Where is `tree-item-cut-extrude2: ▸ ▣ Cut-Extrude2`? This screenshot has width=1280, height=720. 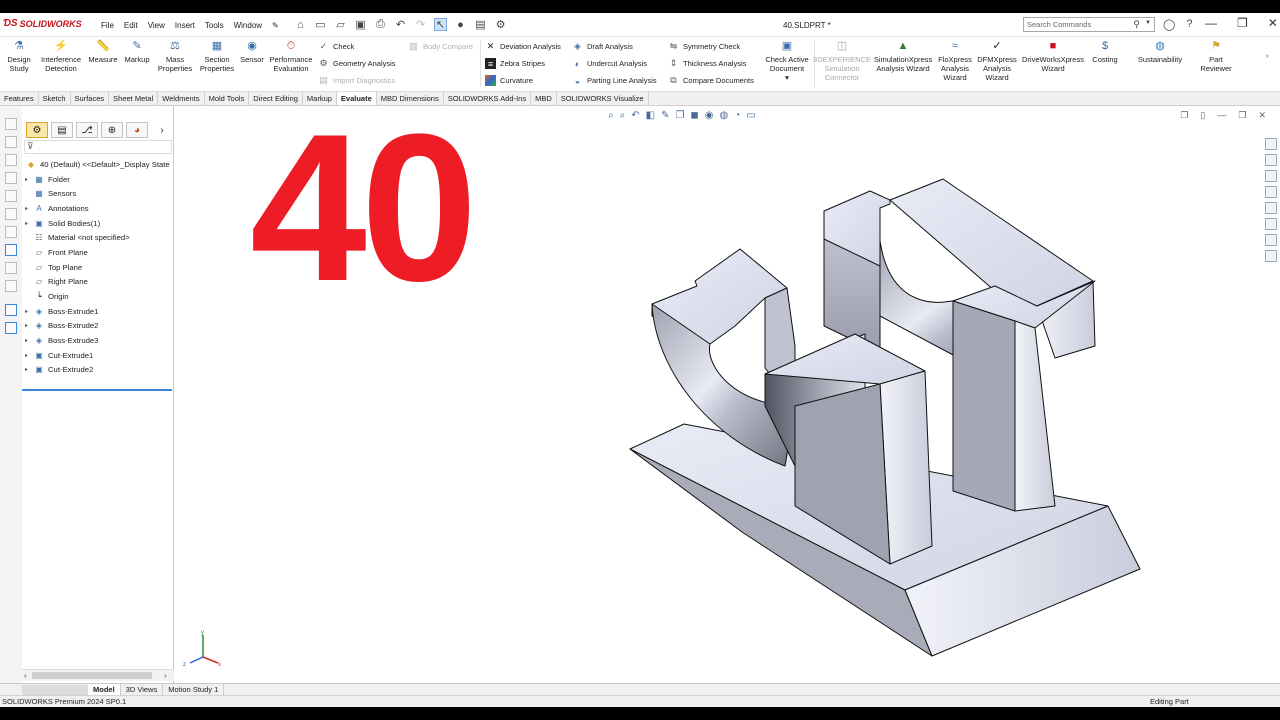
tree-item-cut-extrude2: ▸ ▣ Cut-Extrude2 is located at coordinates (98, 370).